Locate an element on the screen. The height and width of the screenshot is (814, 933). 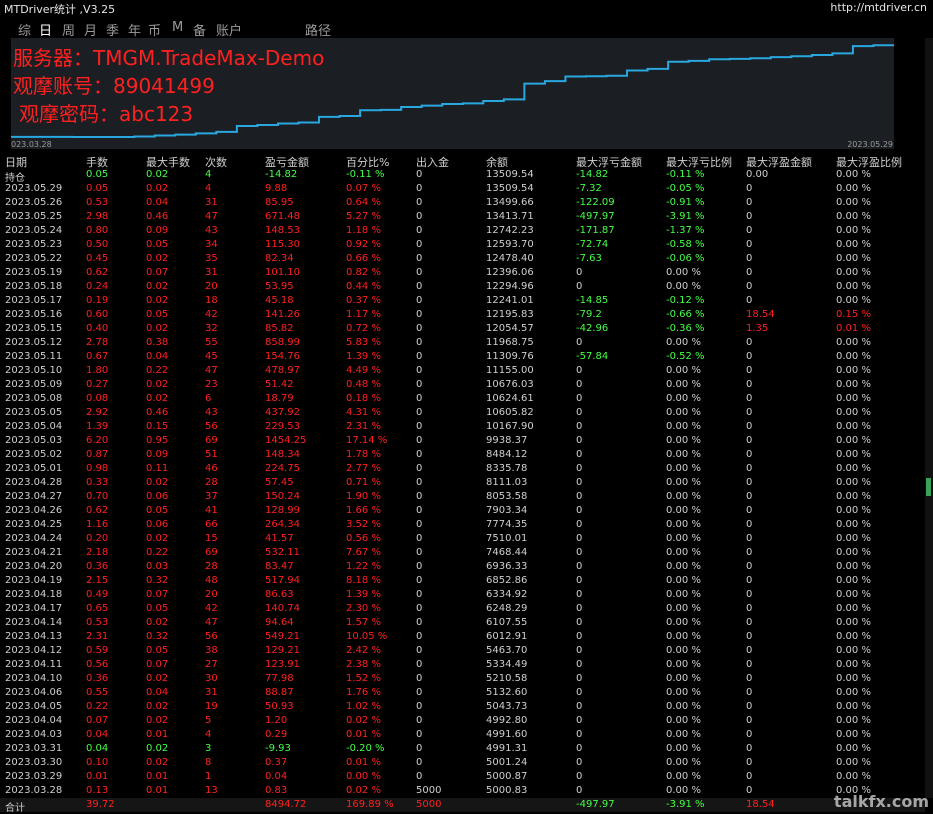
cell: -497.97 is located at coordinates (595, 216).